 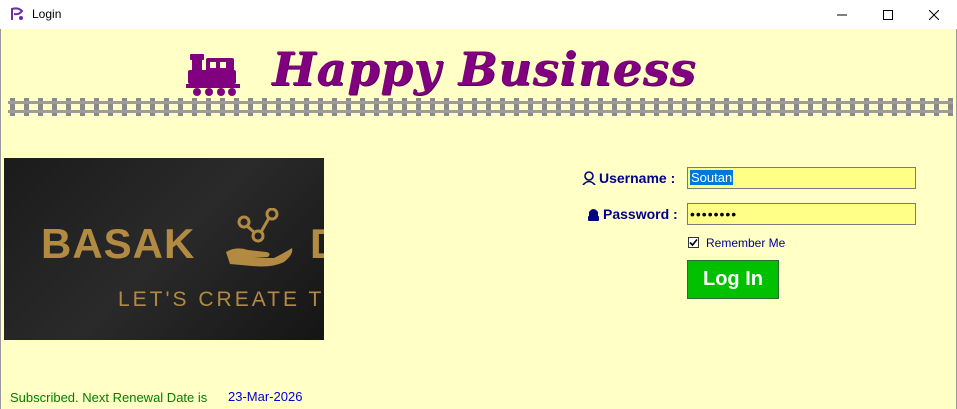 I want to click on password-value: ••••••••, so click(x=714, y=214).